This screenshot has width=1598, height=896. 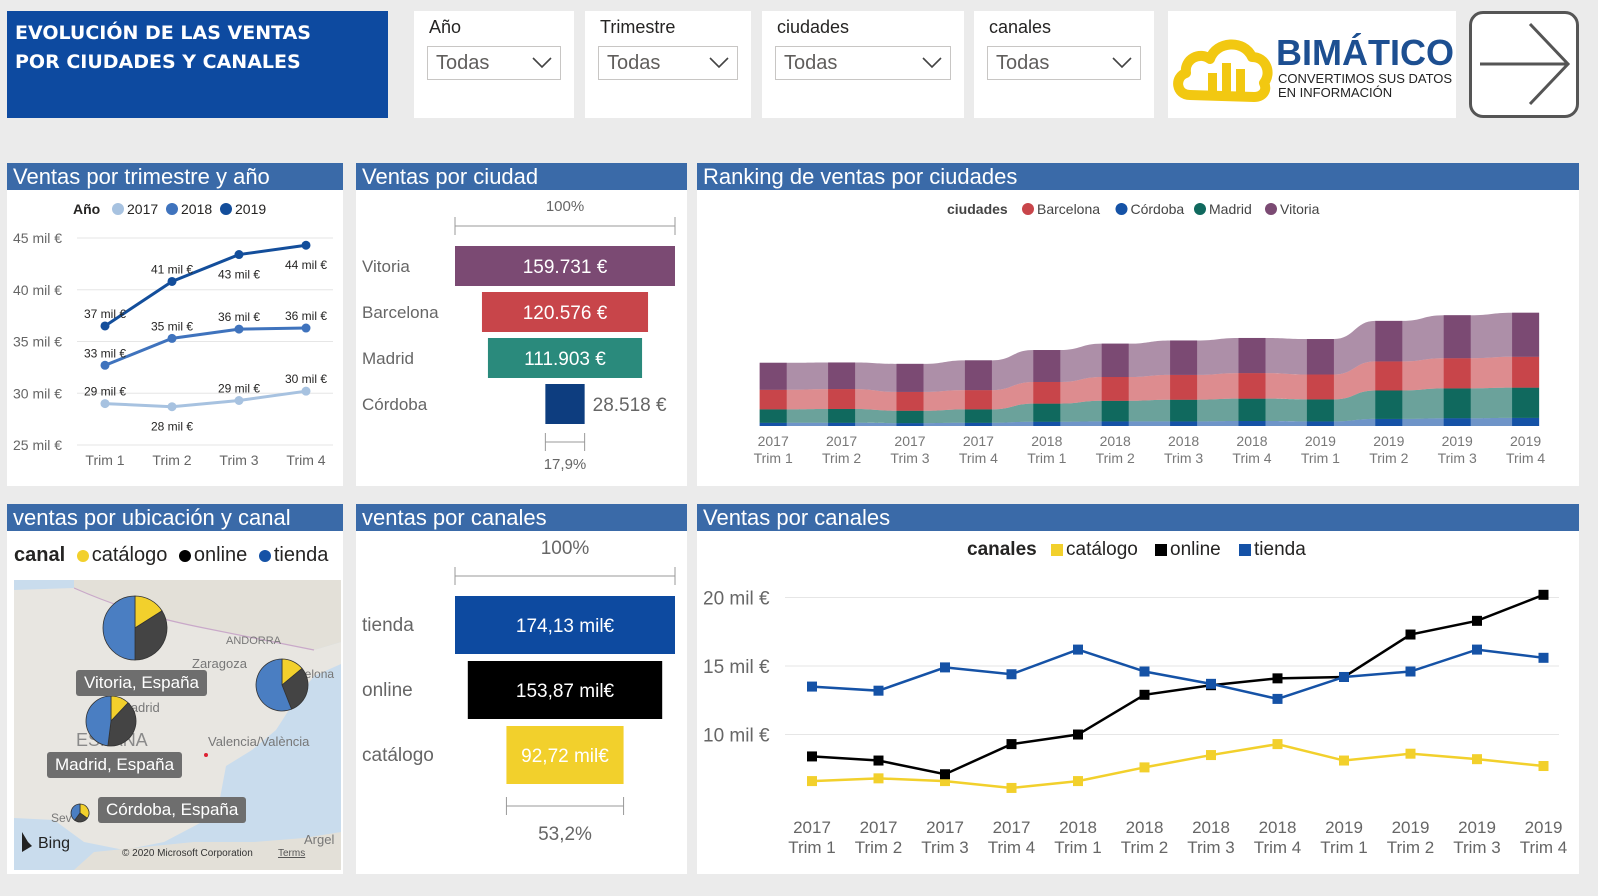 I want to click on bing-label: Bing, so click(x=54, y=843).